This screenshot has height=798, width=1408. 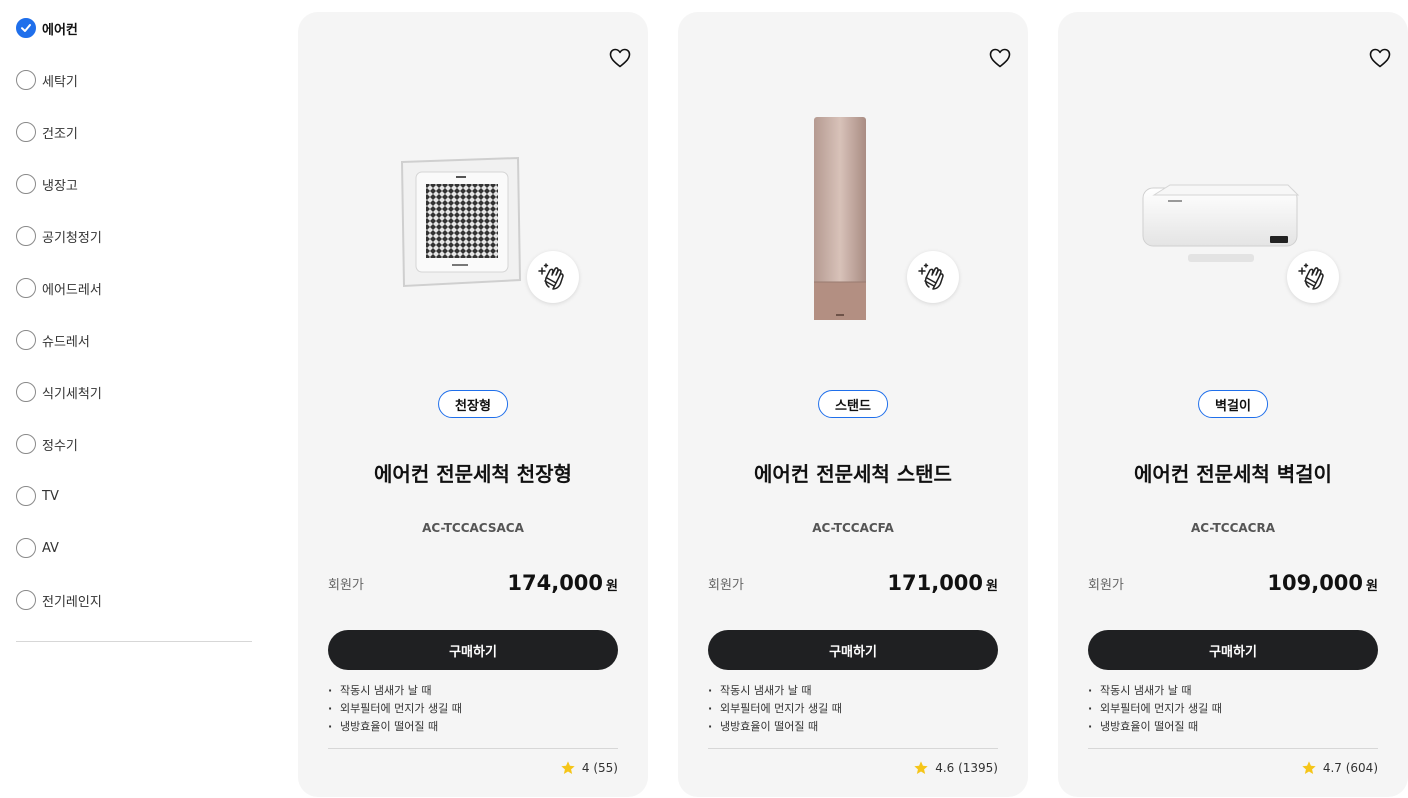 I want to click on category-label: 건조기, so click(x=60, y=134).